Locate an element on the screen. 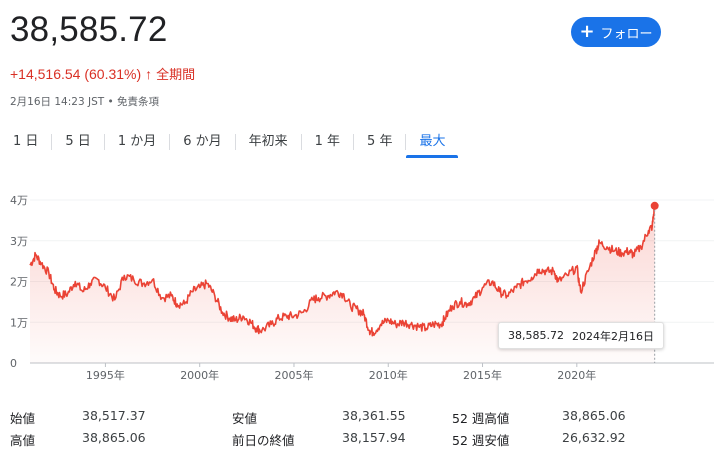  arrow-up-icon: ↑ is located at coordinates (149, 73).